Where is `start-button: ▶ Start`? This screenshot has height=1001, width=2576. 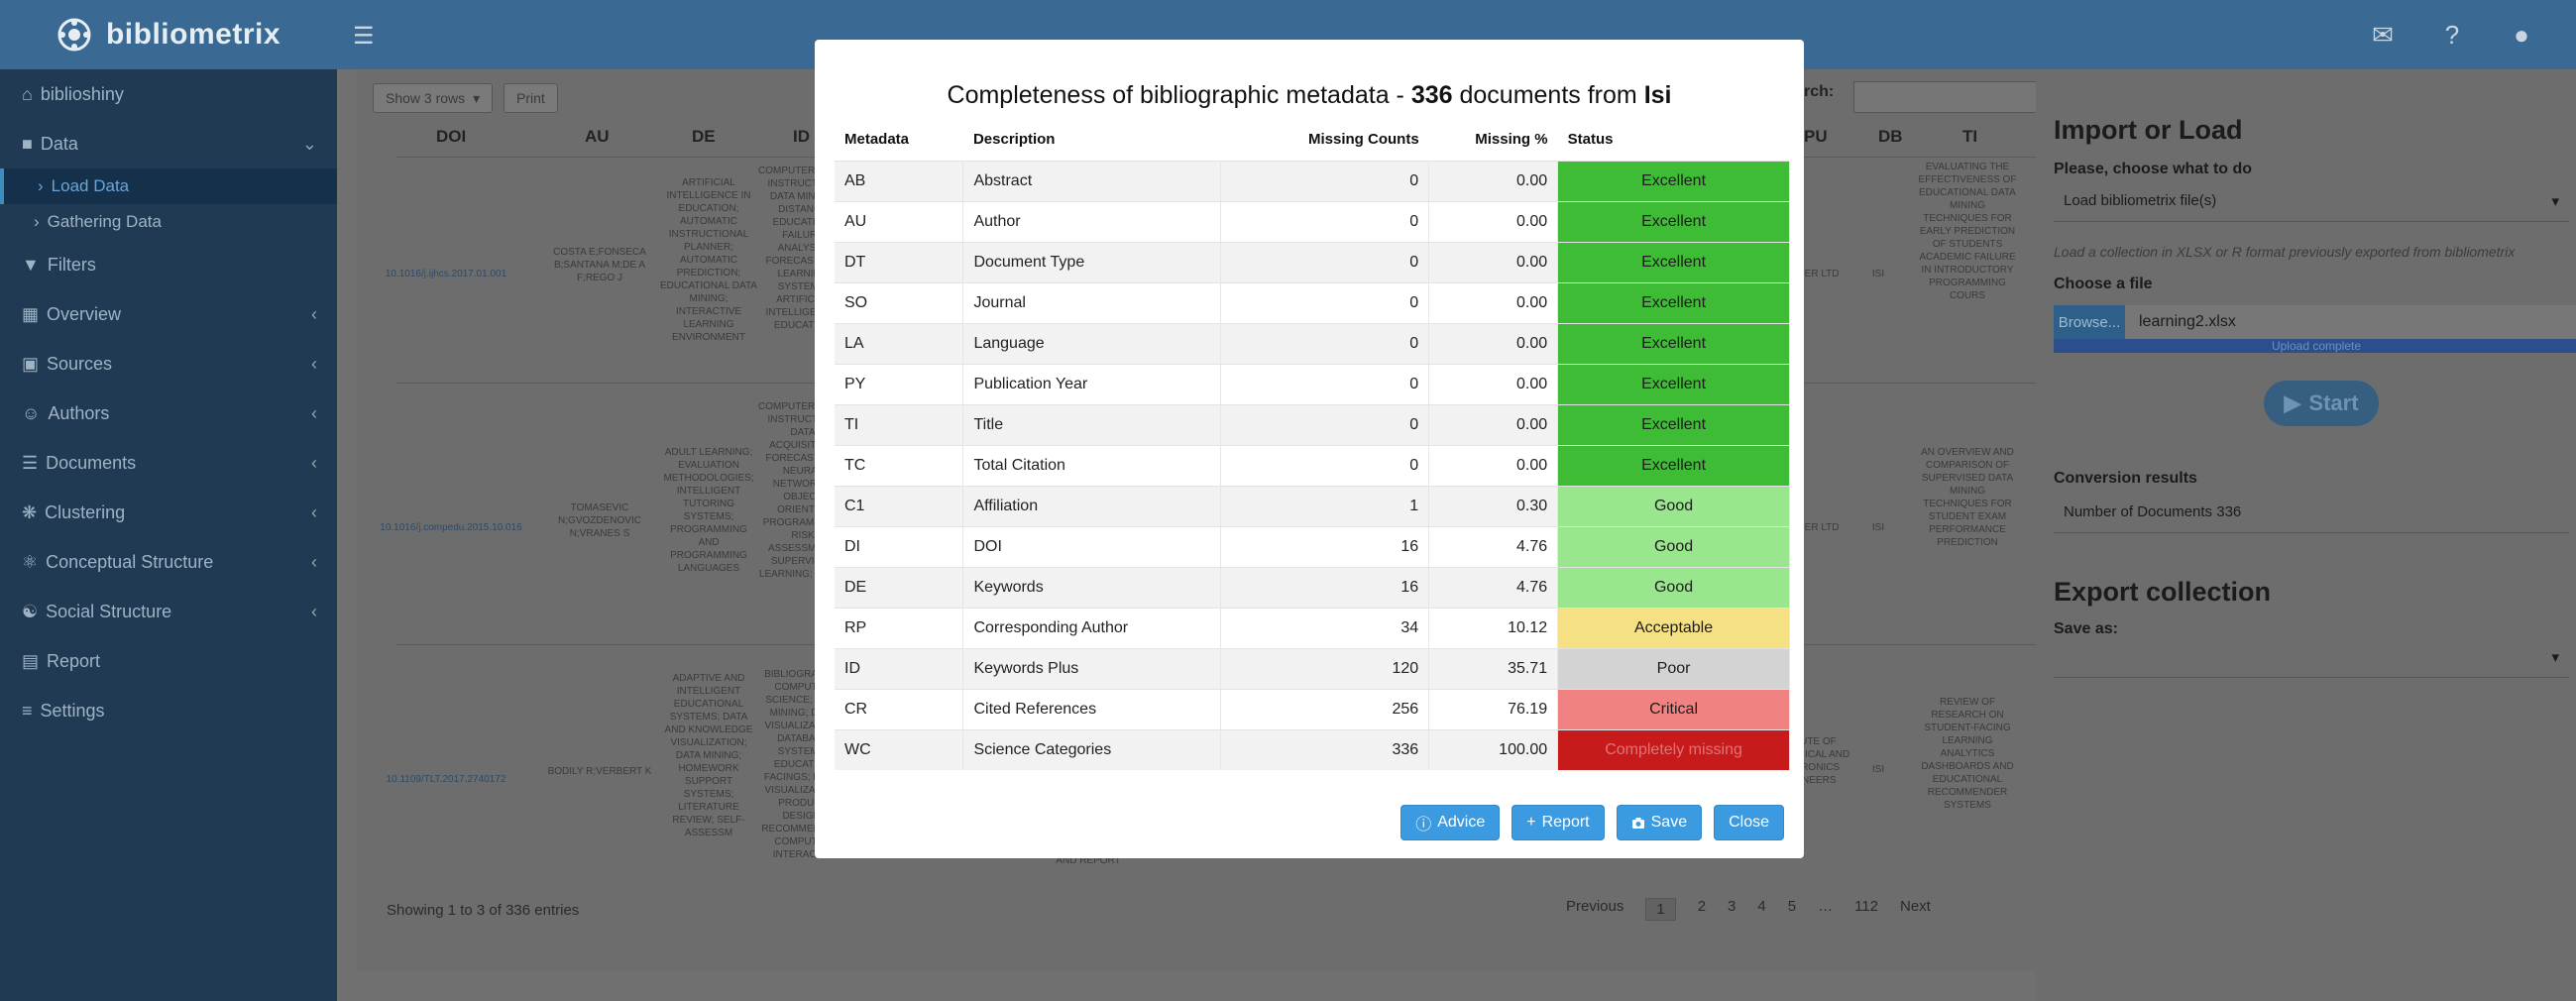 start-button: ▶ Start is located at coordinates (2321, 403).